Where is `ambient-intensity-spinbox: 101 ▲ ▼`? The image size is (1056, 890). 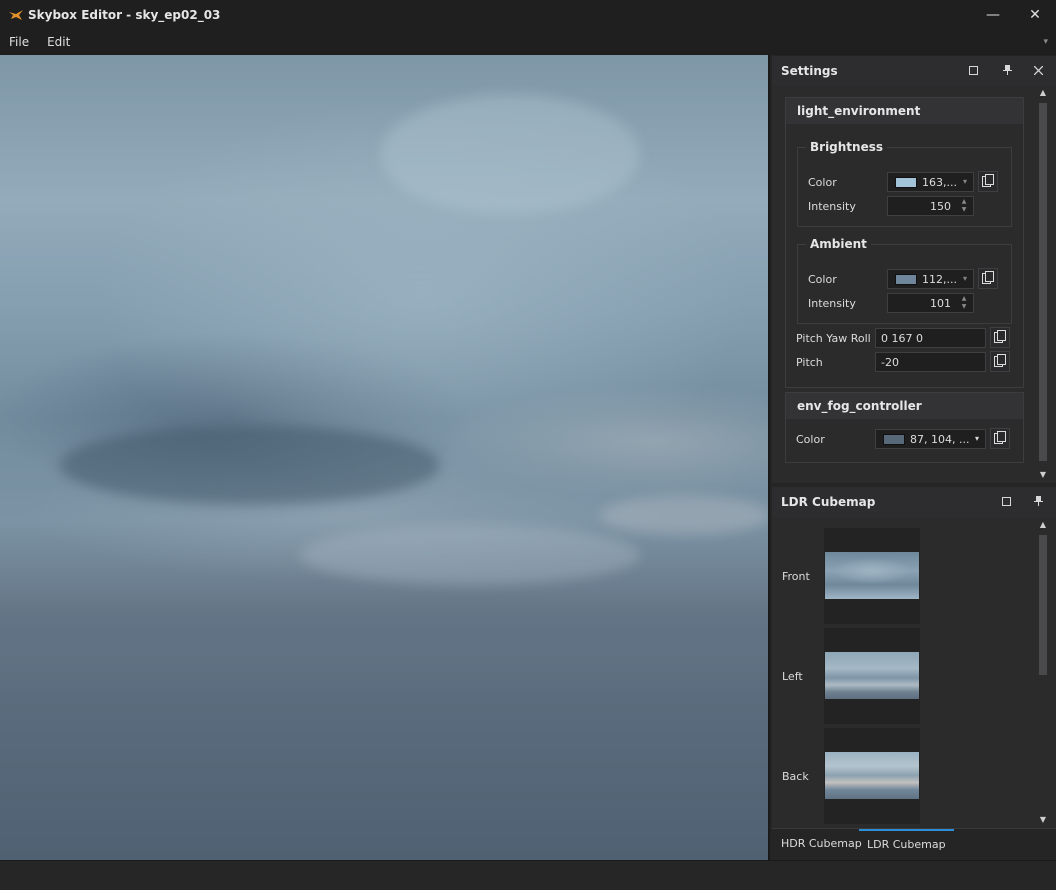 ambient-intensity-spinbox: 101 ▲ ▼ is located at coordinates (930, 303).